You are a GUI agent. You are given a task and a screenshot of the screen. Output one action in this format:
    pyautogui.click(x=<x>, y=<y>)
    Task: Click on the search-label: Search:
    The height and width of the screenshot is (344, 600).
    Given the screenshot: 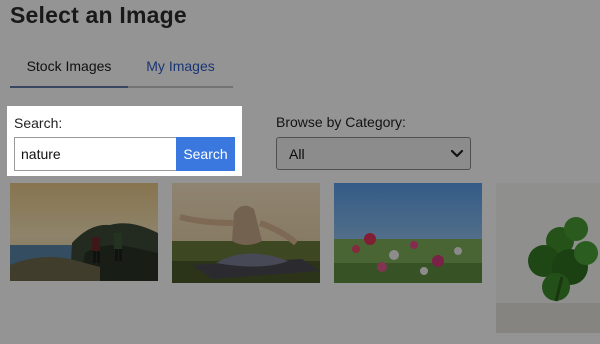 What is the action you would take?
    pyautogui.click(x=38, y=123)
    